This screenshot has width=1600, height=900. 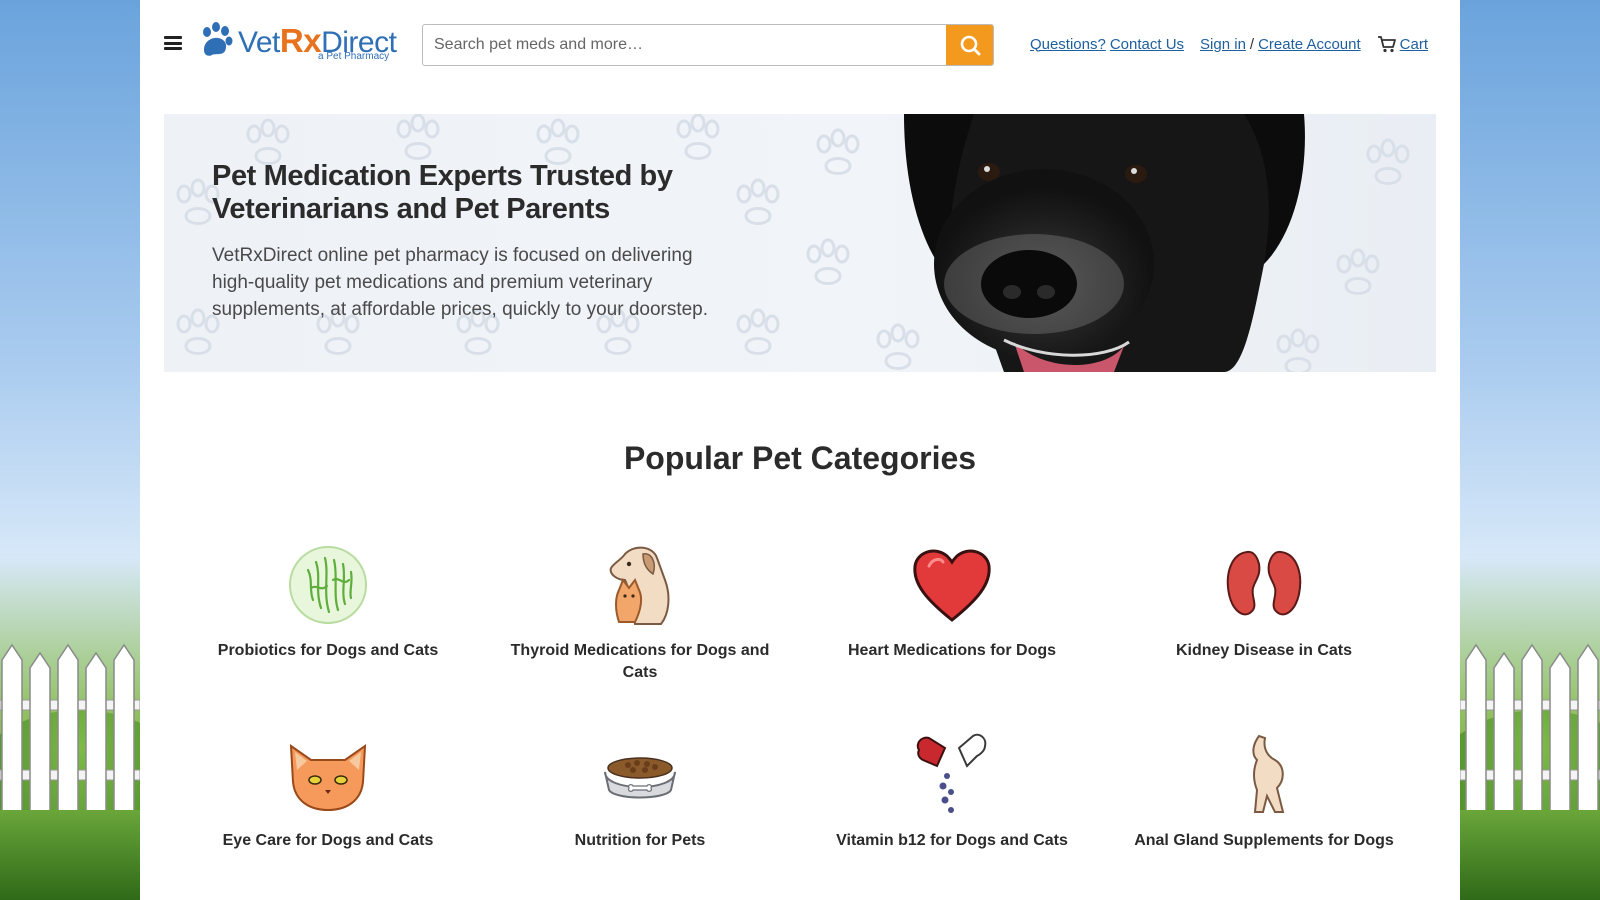 I want to click on paw-logo-icon, so click(x=218, y=39).